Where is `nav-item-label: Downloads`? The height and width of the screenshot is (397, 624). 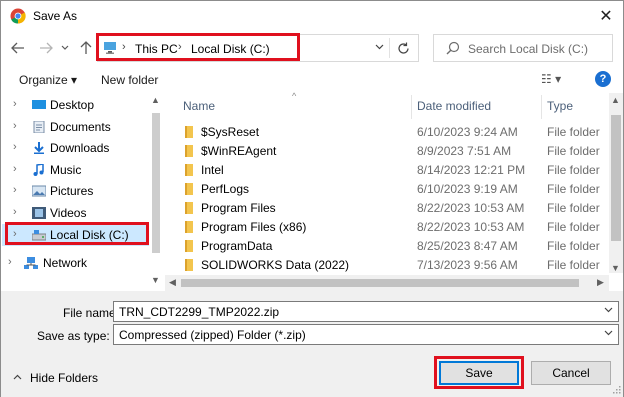
nav-item-label: Downloads is located at coordinates (80, 148).